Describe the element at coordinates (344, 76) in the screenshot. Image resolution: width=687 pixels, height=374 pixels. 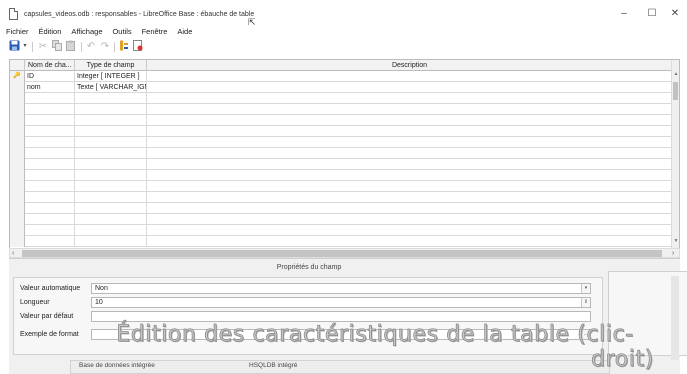
I see `table-row: 🔑 ID Integer [ INTEGER ]` at that location.